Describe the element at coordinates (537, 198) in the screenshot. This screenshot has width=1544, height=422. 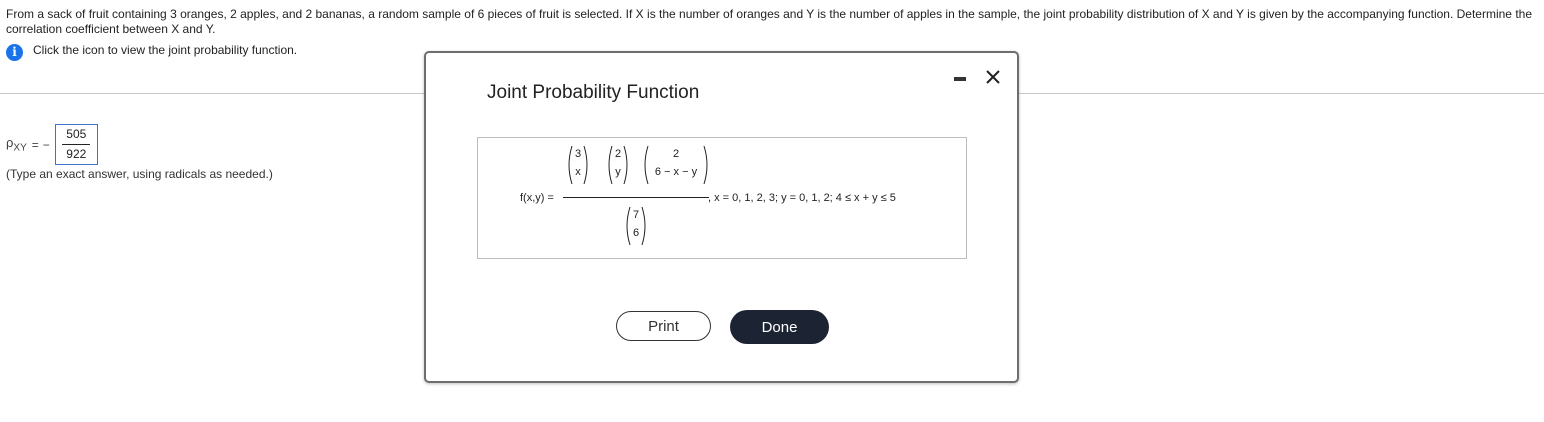
I see `formula-lhs: f(x,y) =` at that location.